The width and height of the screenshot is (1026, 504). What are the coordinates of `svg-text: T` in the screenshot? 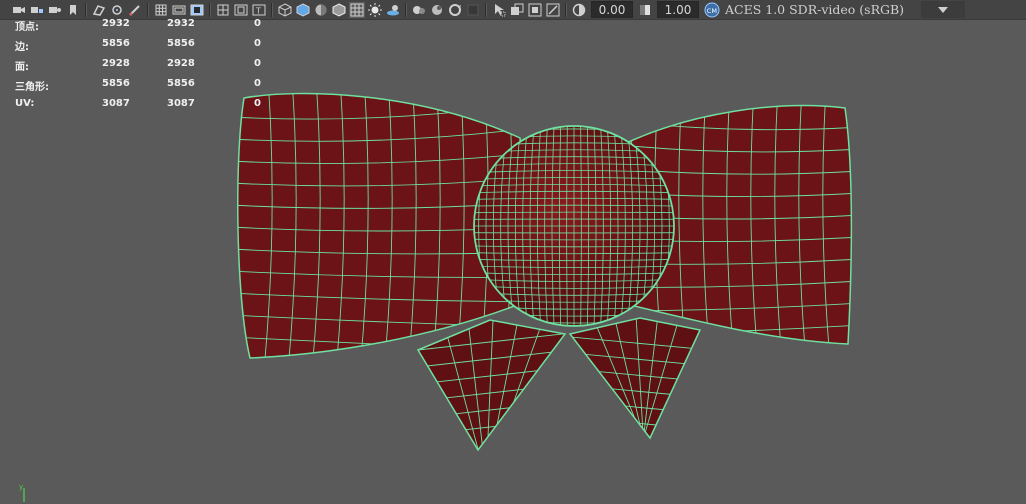 It's located at (258, 10).